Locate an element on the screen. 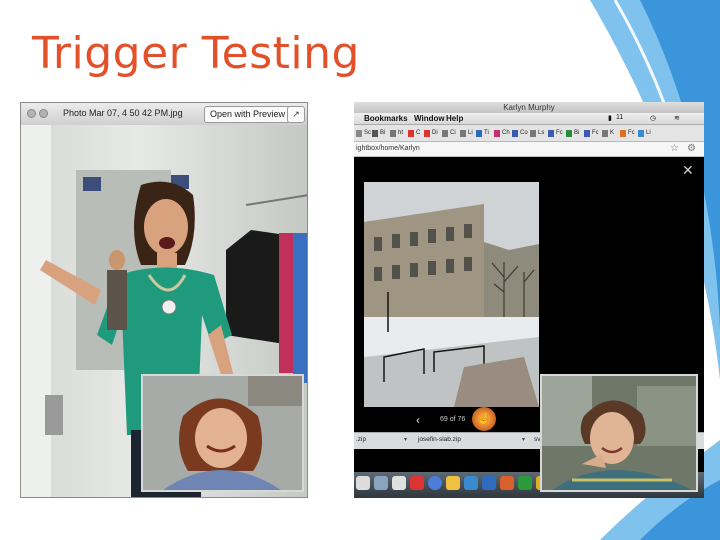 The height and width of the screenshot is (540, 720). lightbox-close-icon: ✕ is located at coordinates (688, 170).